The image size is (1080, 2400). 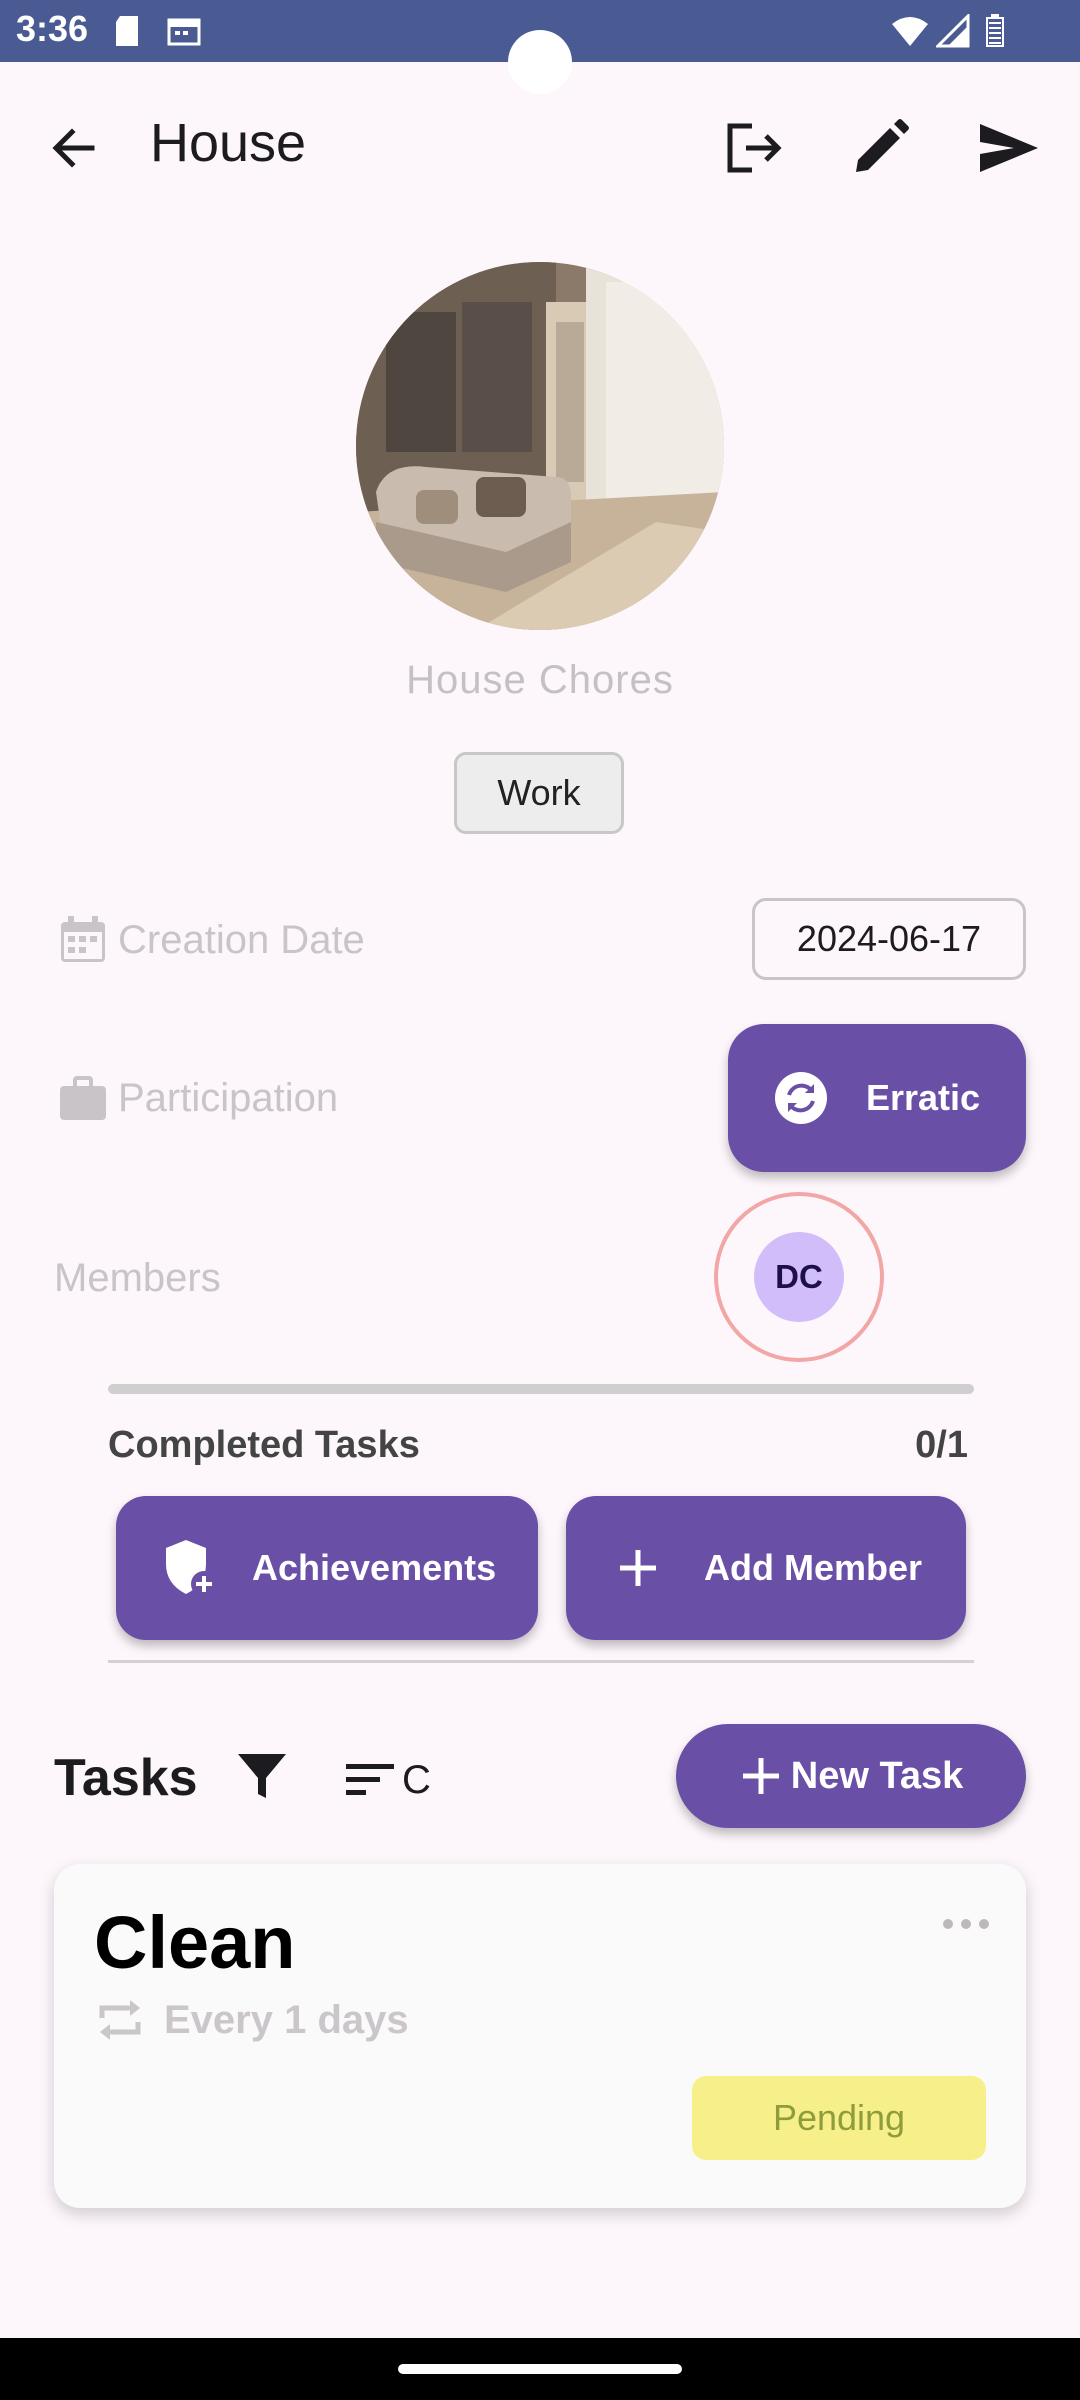 I want to click on participation-label: Participation, so click(x=228, y=1098).